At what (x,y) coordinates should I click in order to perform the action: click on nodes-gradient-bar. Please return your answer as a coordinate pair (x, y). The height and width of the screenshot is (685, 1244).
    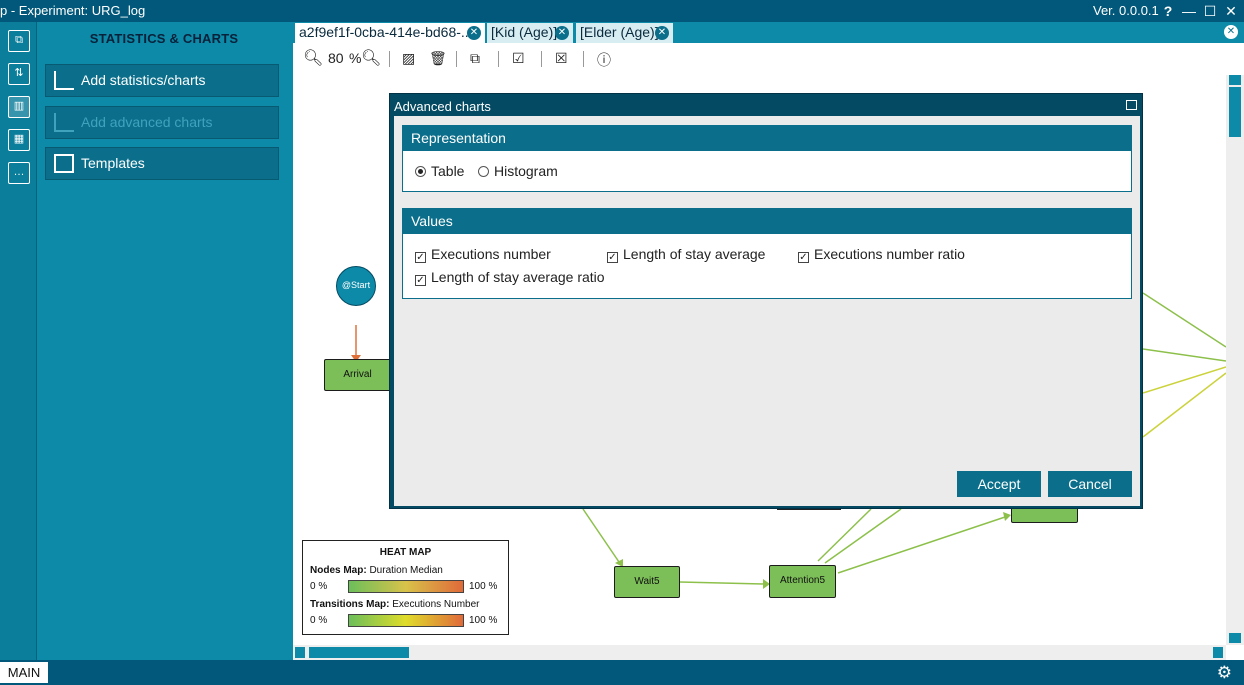
    Looking at the image, I should click on (406, 586).